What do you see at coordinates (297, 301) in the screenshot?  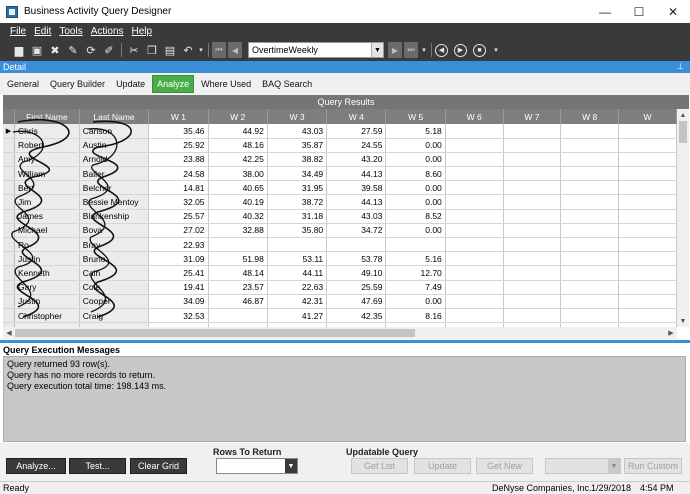 I see `cell-week-value: 42.31` at bounding box center [297, 301].